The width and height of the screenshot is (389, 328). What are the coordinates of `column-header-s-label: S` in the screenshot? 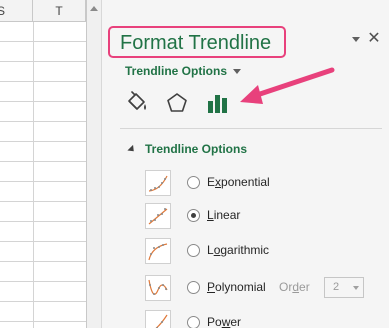 It's located at (3, 11).